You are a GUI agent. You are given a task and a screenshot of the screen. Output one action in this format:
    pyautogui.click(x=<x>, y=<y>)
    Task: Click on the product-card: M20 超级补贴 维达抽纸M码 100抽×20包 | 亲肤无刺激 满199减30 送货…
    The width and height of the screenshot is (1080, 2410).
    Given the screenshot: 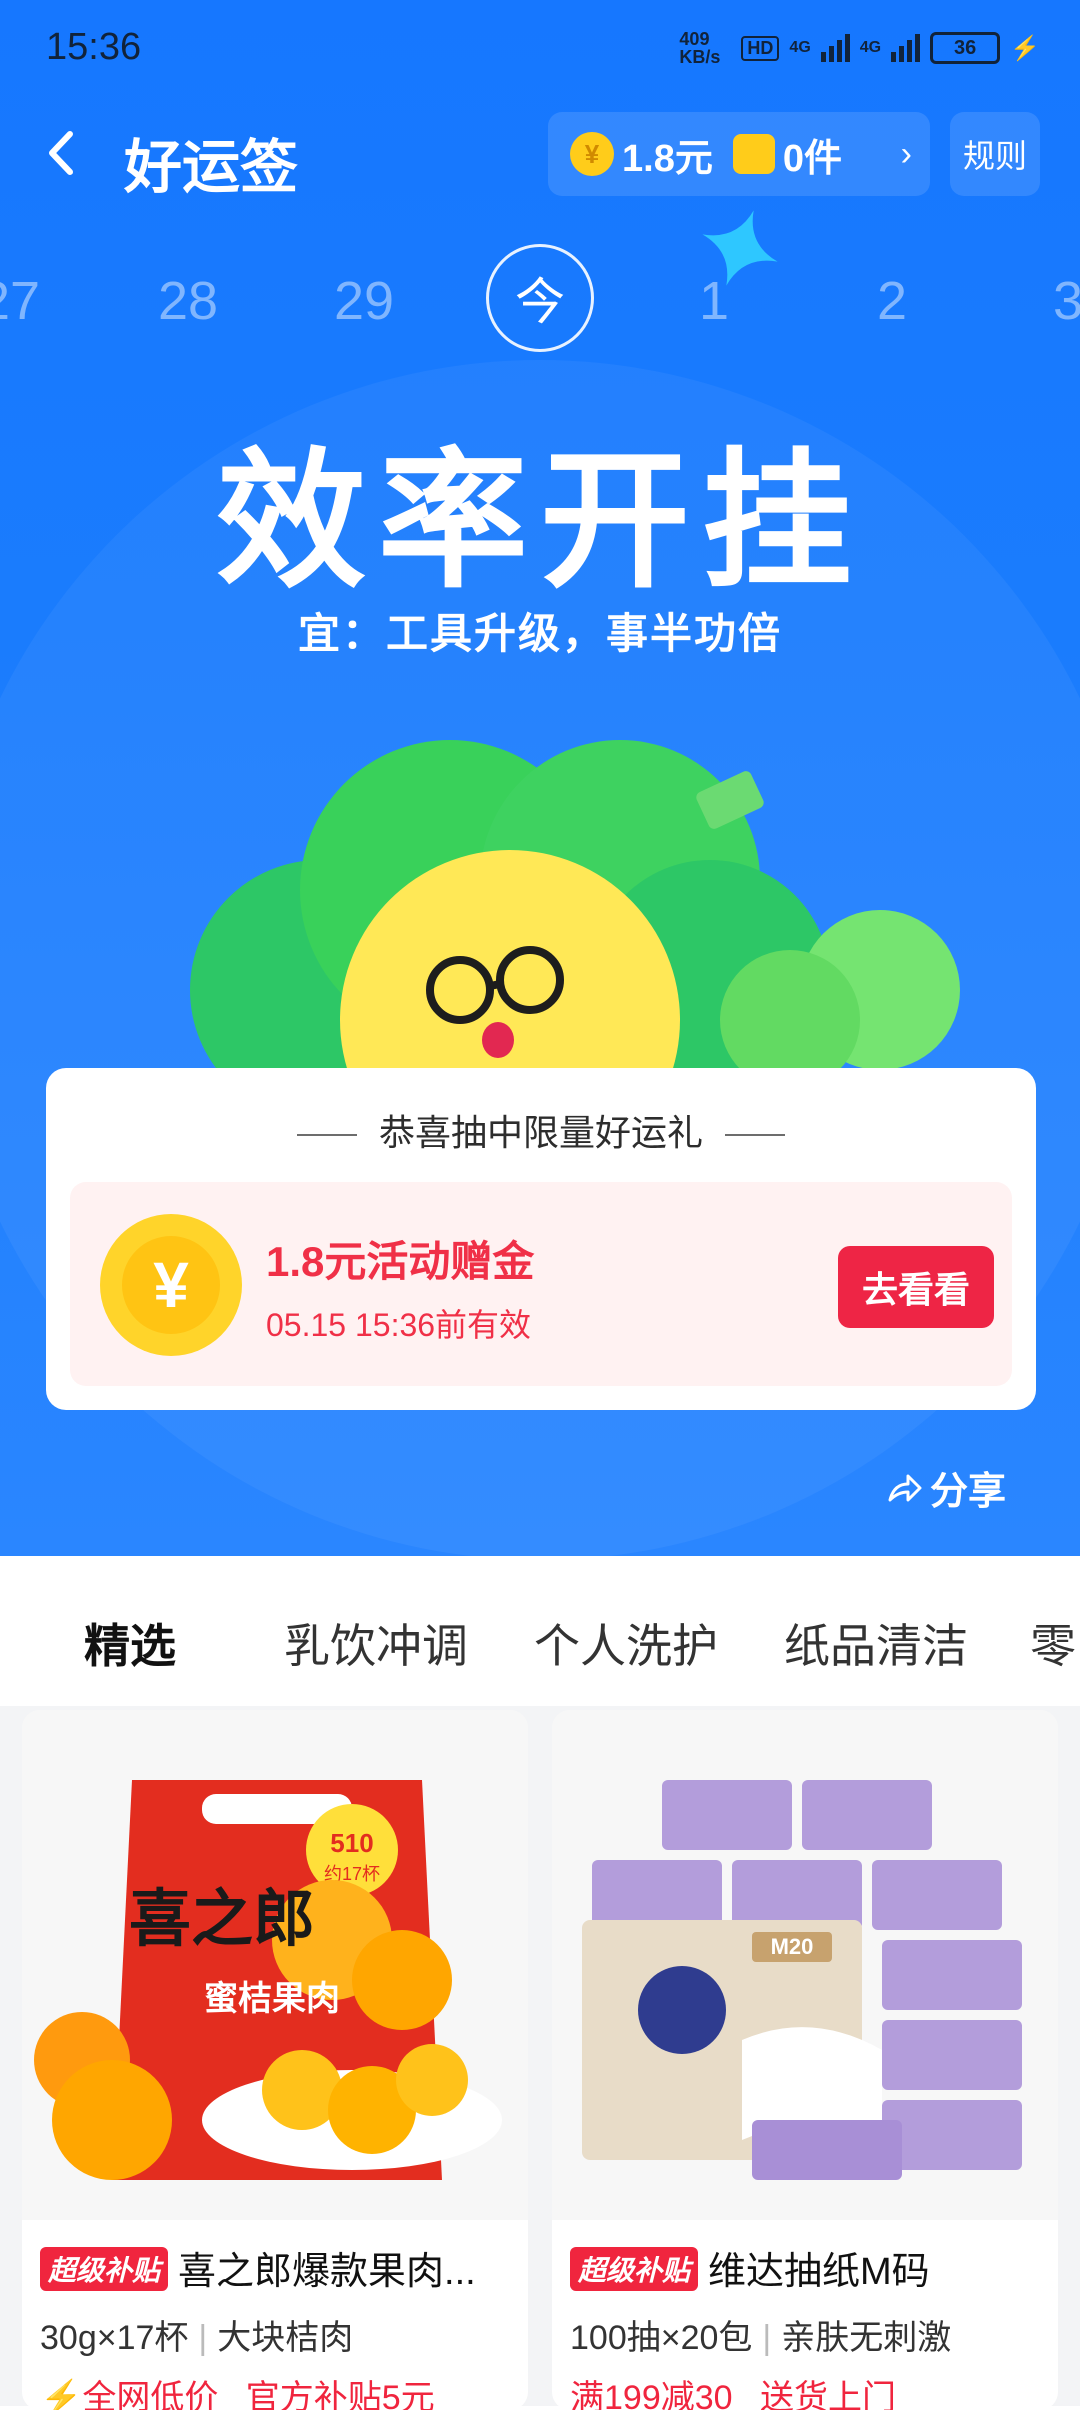 What is the action you would take?
    pyautogui.click(x=805, y=2060)
    